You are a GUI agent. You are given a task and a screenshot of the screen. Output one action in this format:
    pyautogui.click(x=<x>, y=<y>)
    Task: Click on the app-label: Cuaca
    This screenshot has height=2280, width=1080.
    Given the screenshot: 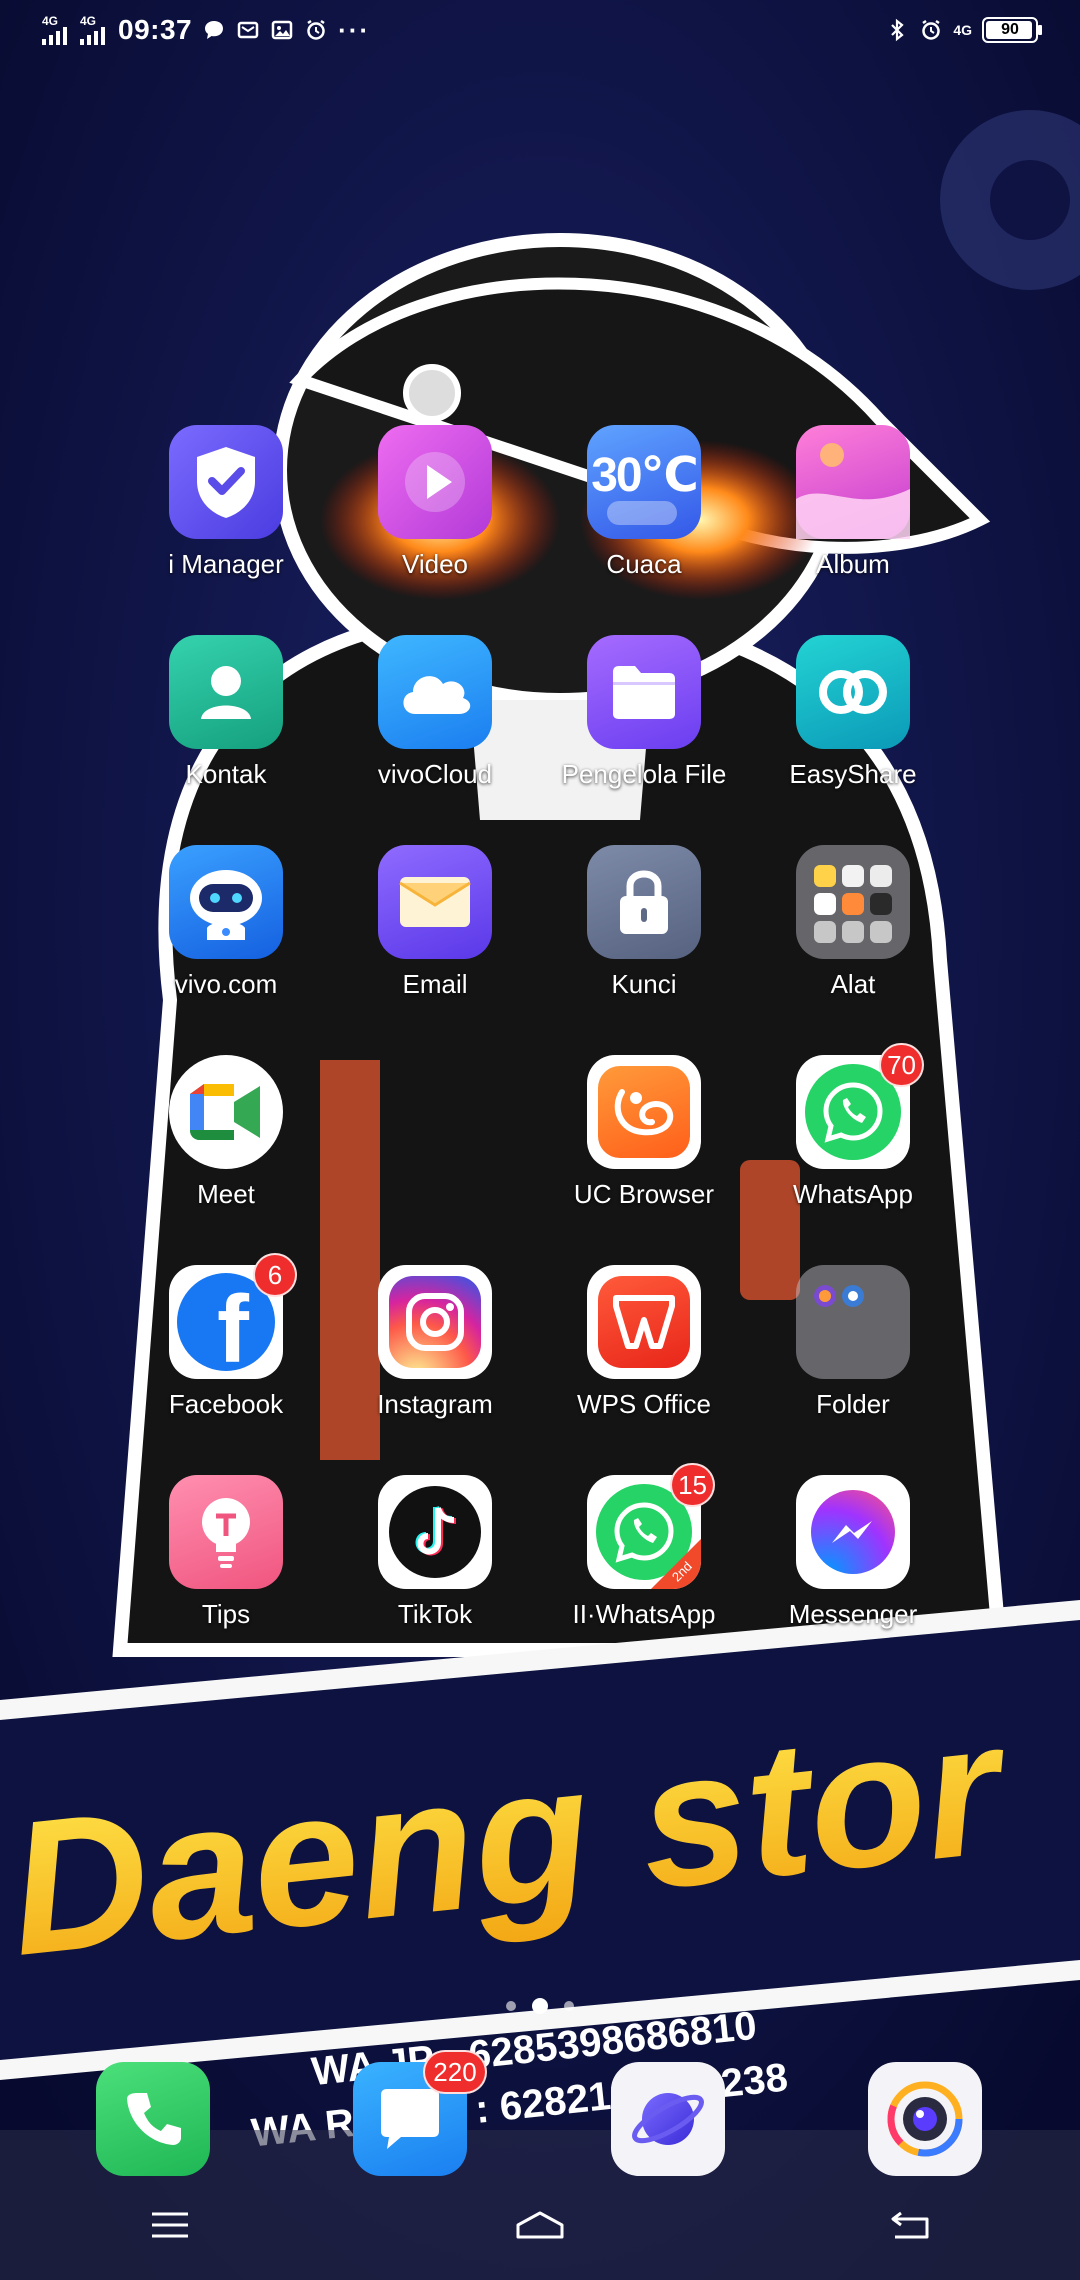 What is the action you would take?
    pyautogui.click(x=644, y=564)
    